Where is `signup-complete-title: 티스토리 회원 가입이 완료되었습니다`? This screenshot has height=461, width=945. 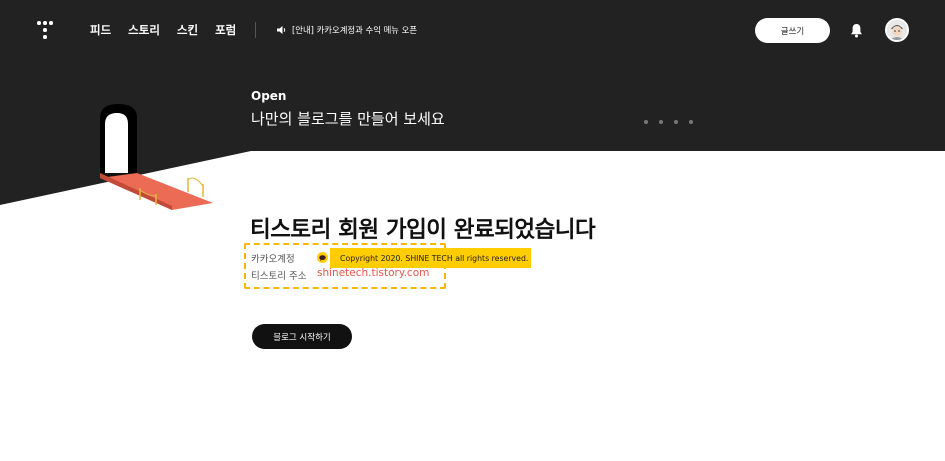
signup-complete-title: 티스토리 회원 가입이 완료되었습니다 is located at coordinates (423, 230).